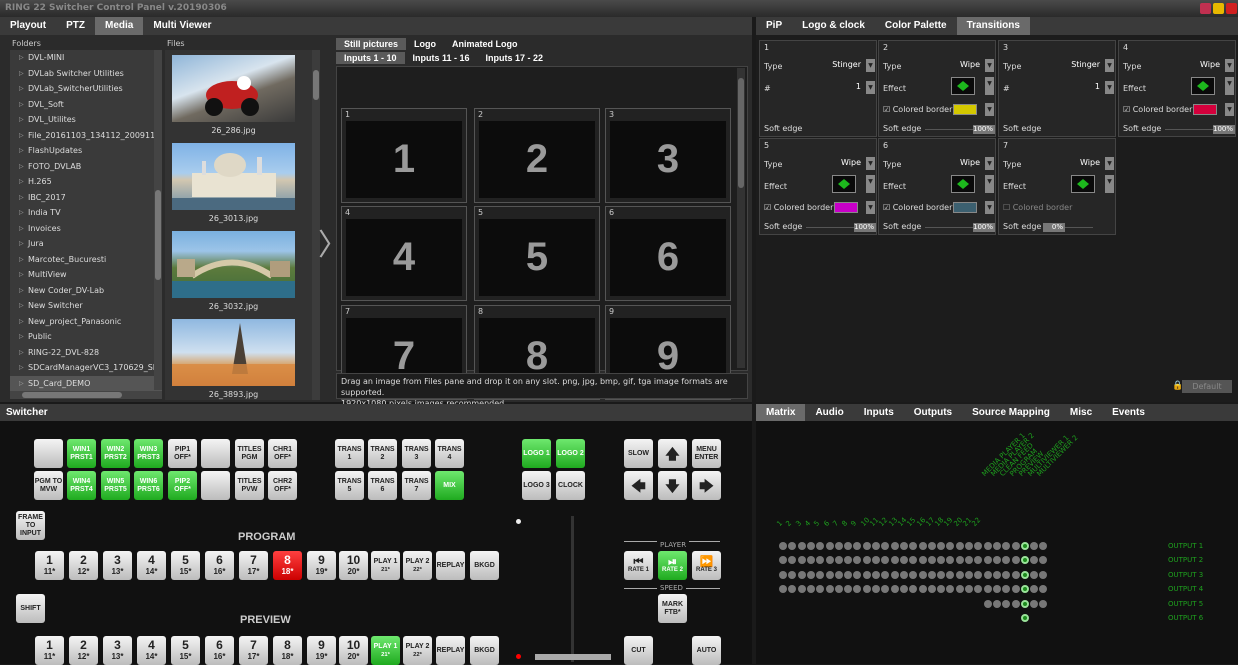  I want to click on maximize-icon, so click(1218, 8).